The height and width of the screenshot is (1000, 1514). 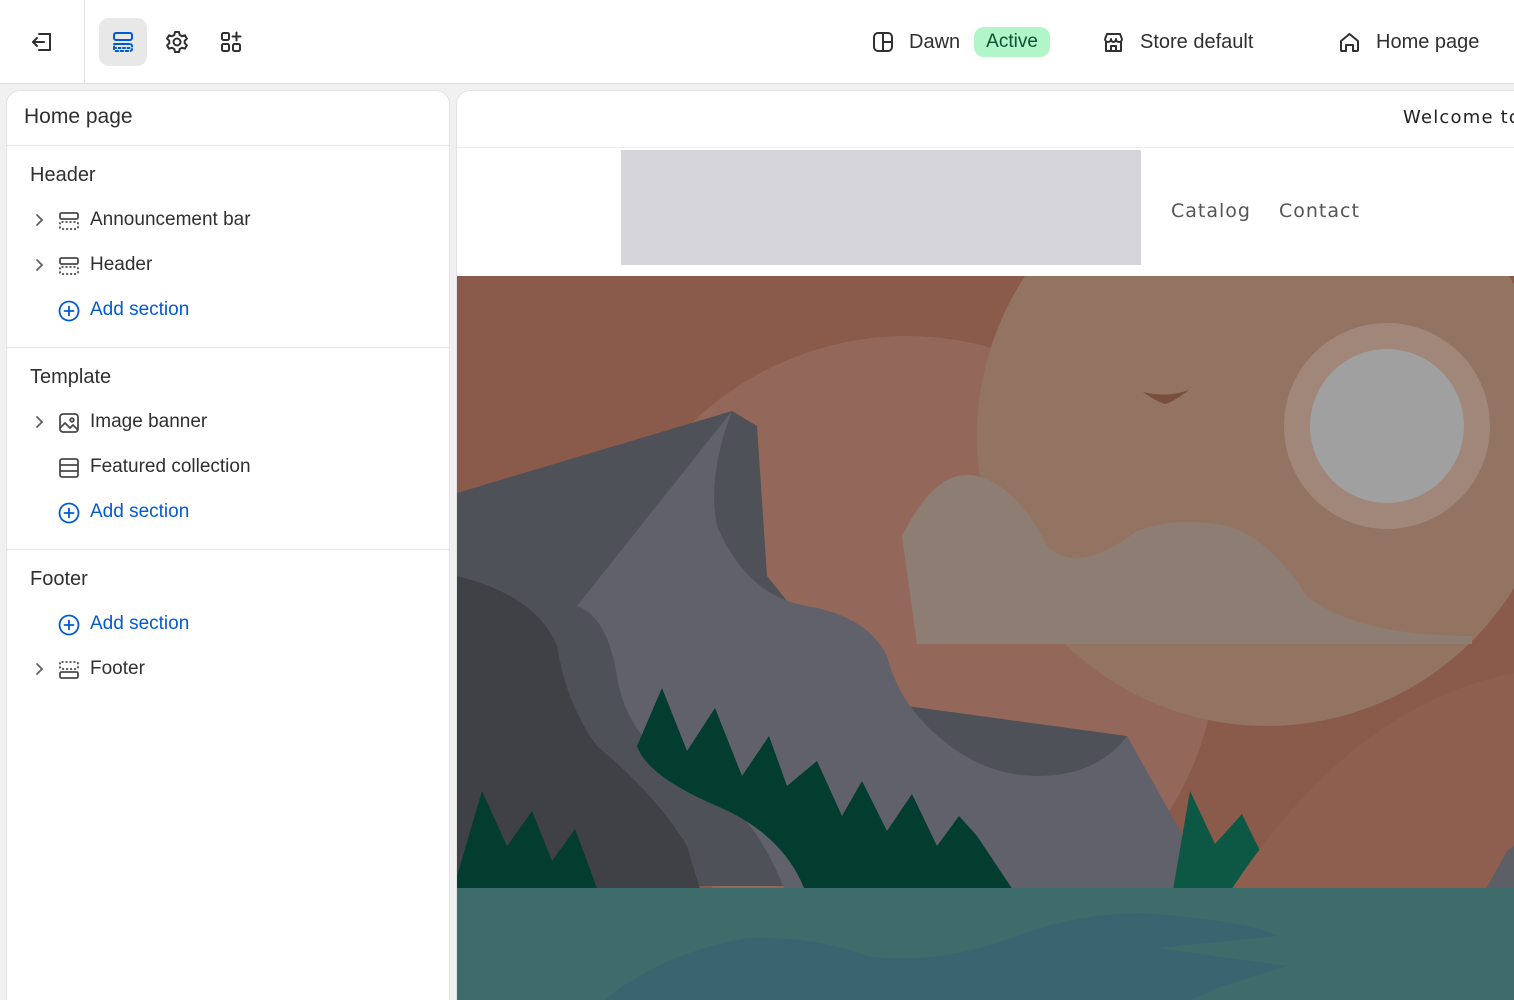 I want to click on section-featured-collection: Featured collection, so click(x=228, y=467).